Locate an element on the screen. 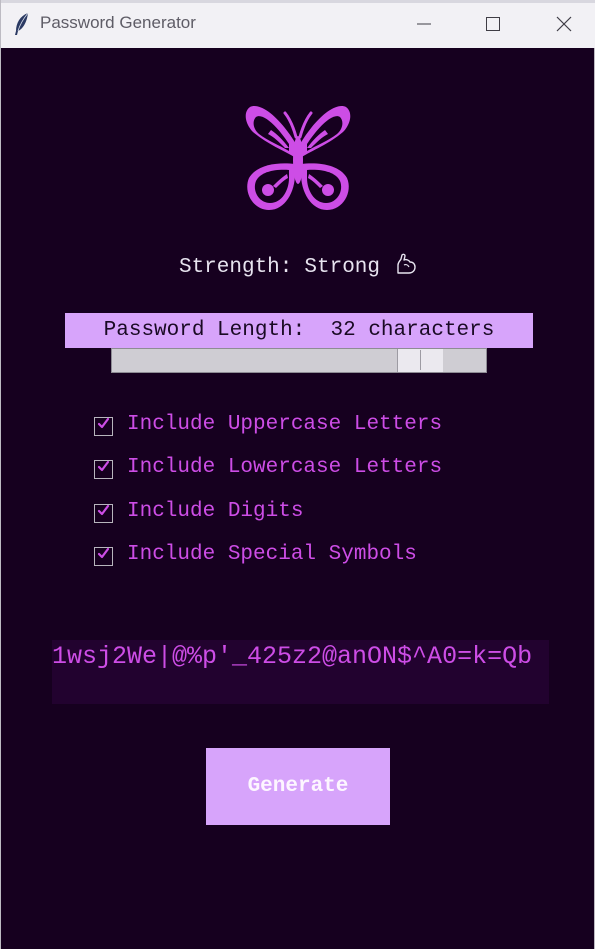  maximize-icon is located at coordinates (493, 24).